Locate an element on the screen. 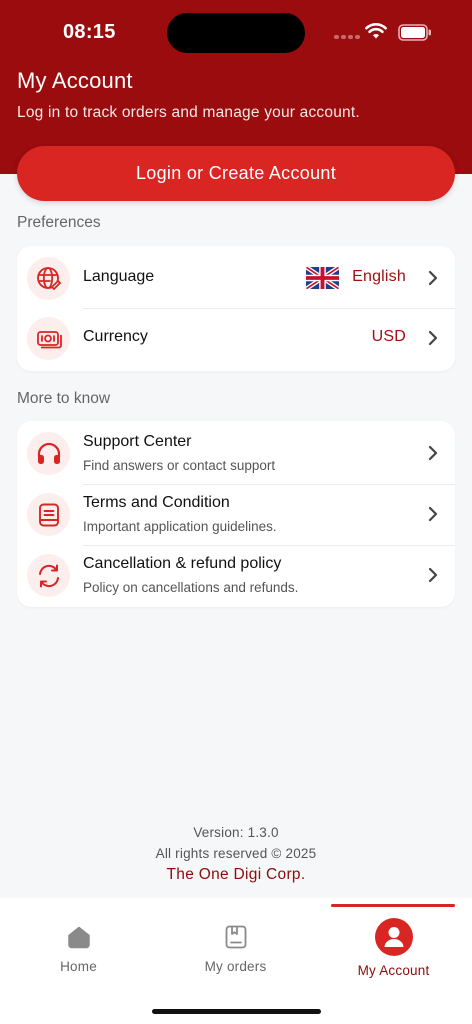 The width and height of the screenshot is (472, 1024). support-center-subtitle: Find answers or contact support is located at coordinates (179, 465).